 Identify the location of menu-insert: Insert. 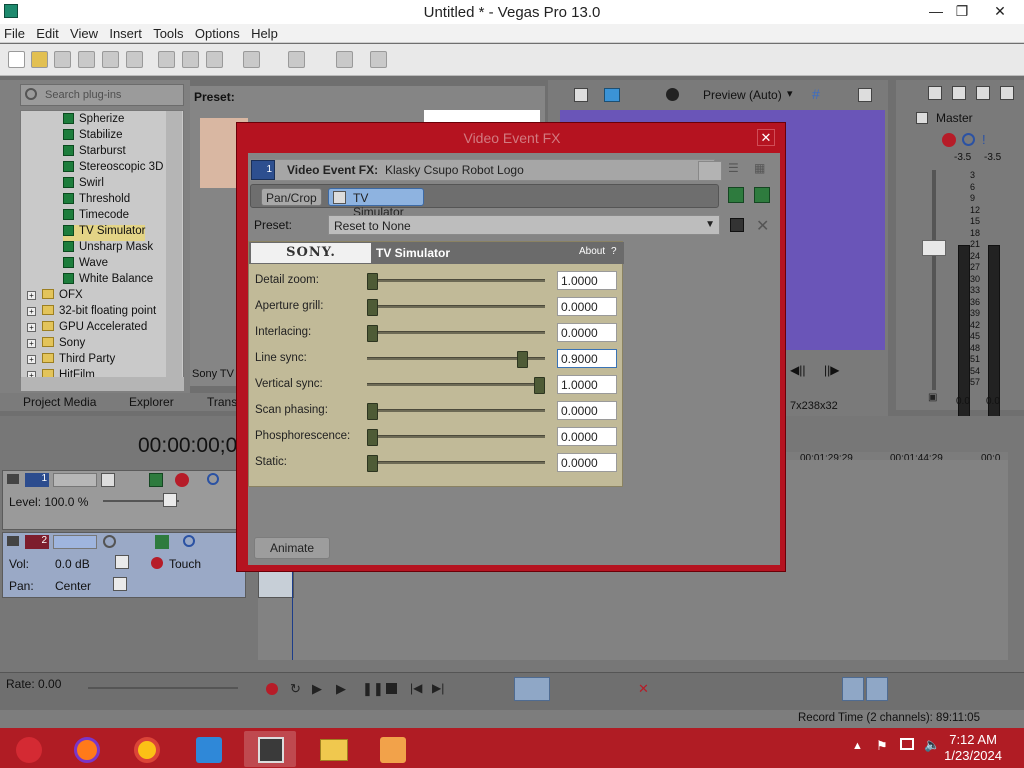
(125, 32).